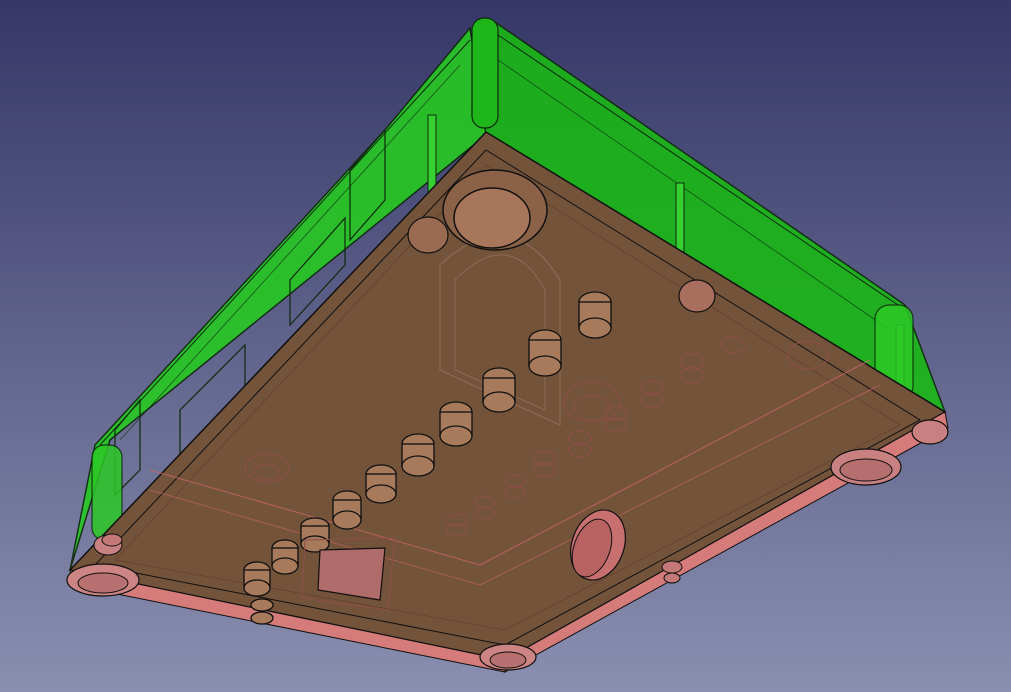 The image size is (1011, 692). What do you see at coordinates (697, 296) in the screenshot?
I see `corner-foot-mid` at bounding box center [697, 296].